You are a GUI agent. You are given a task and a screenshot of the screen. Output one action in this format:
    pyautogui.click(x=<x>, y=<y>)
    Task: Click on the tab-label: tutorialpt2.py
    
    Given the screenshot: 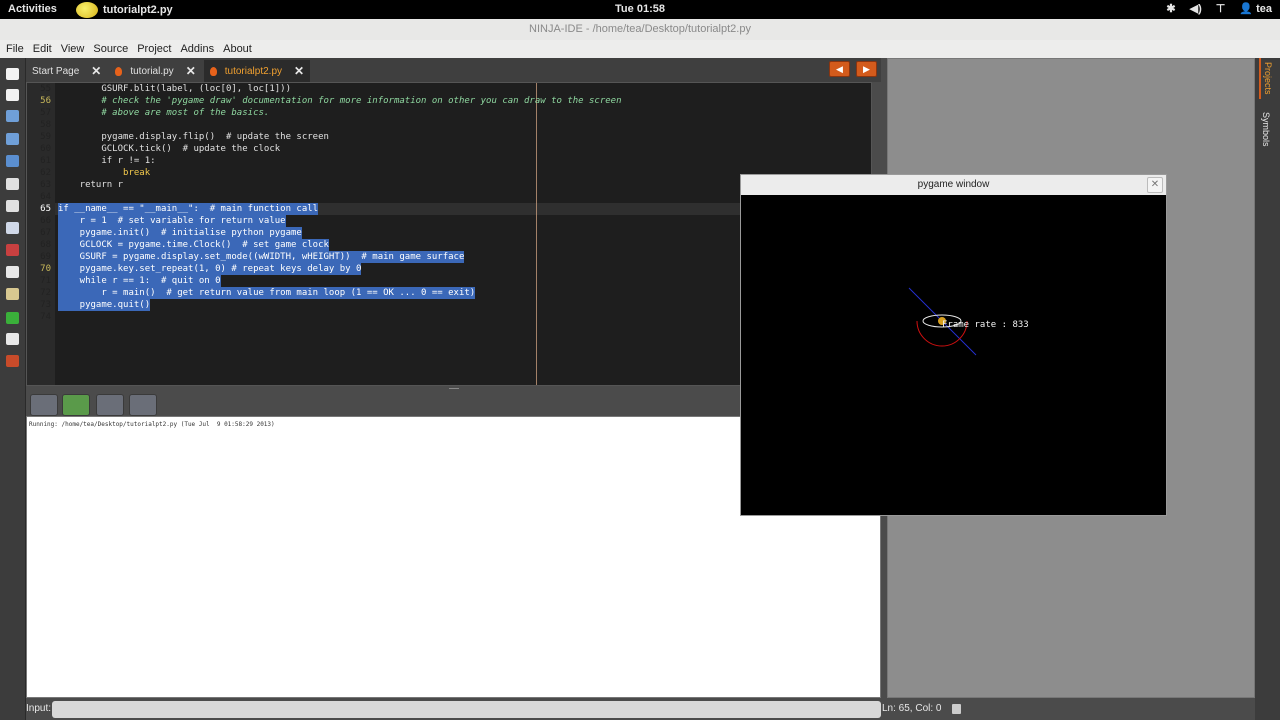 What is the action you would take?
    pyautogui.click(x=253, y=71)
    